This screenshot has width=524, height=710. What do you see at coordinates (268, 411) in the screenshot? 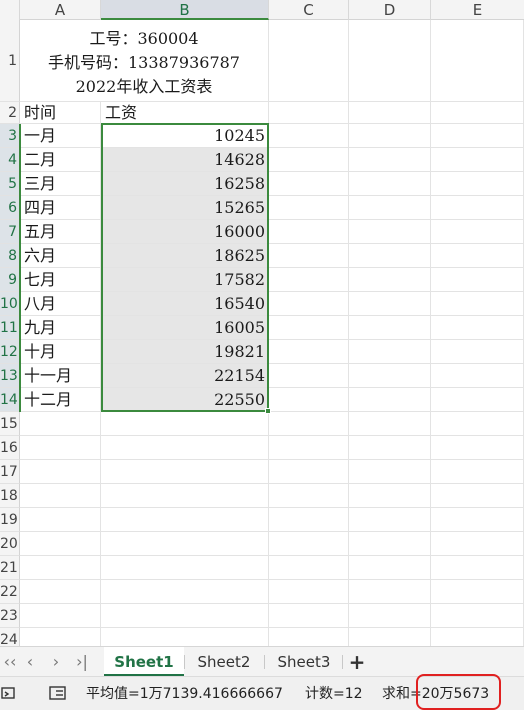
I see `fill-handle` at bounding box center [268, 411].